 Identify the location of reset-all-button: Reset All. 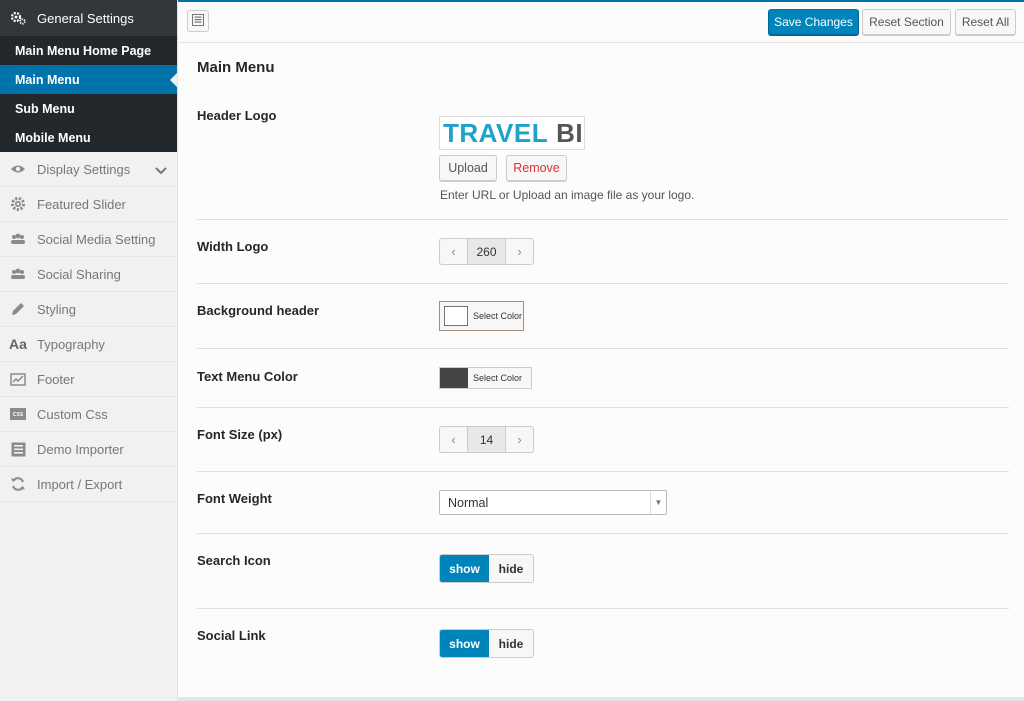
(985, 22).